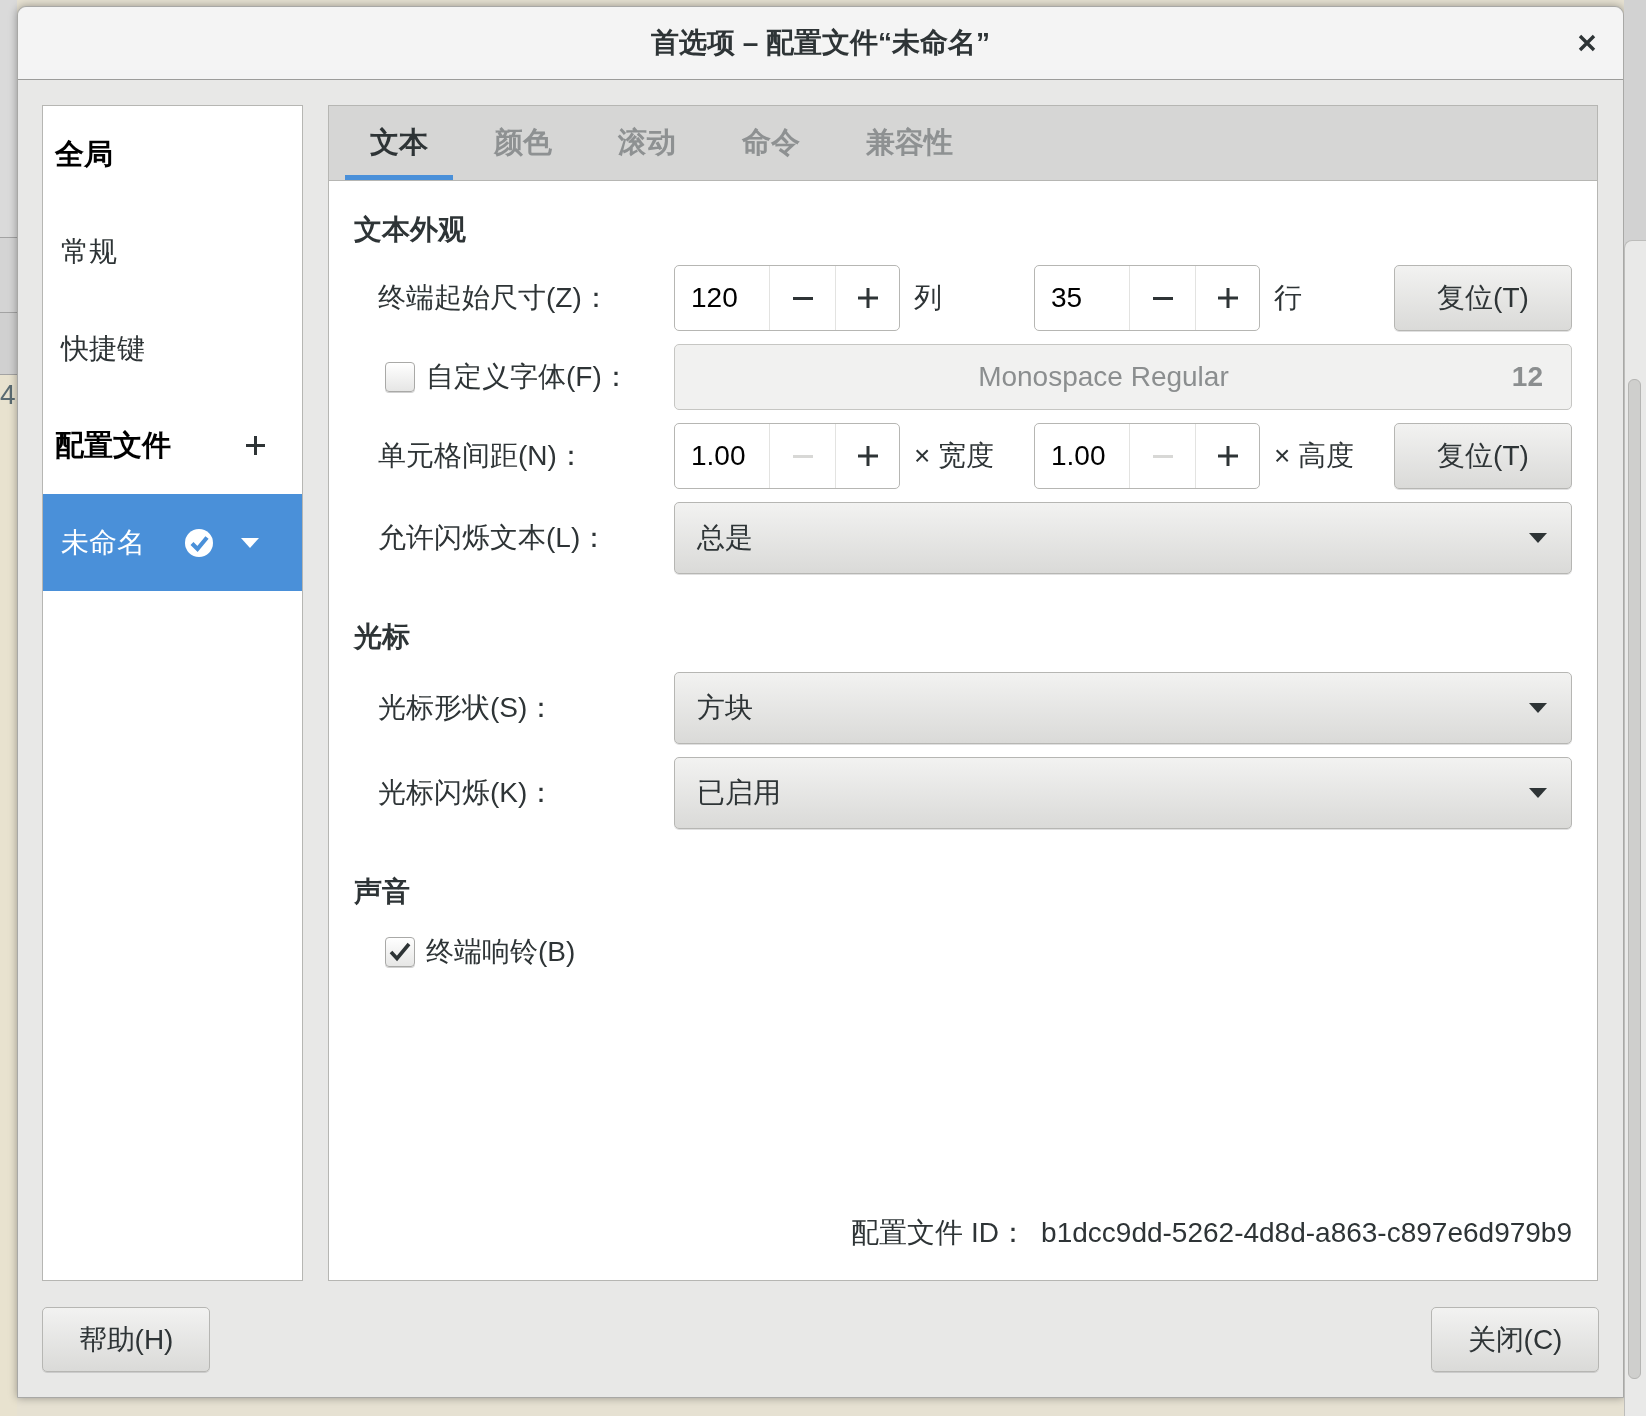 The image size is (1646, 1416). I want to click on close-dialog-button: 关闭(C), so click(1515, 1339).